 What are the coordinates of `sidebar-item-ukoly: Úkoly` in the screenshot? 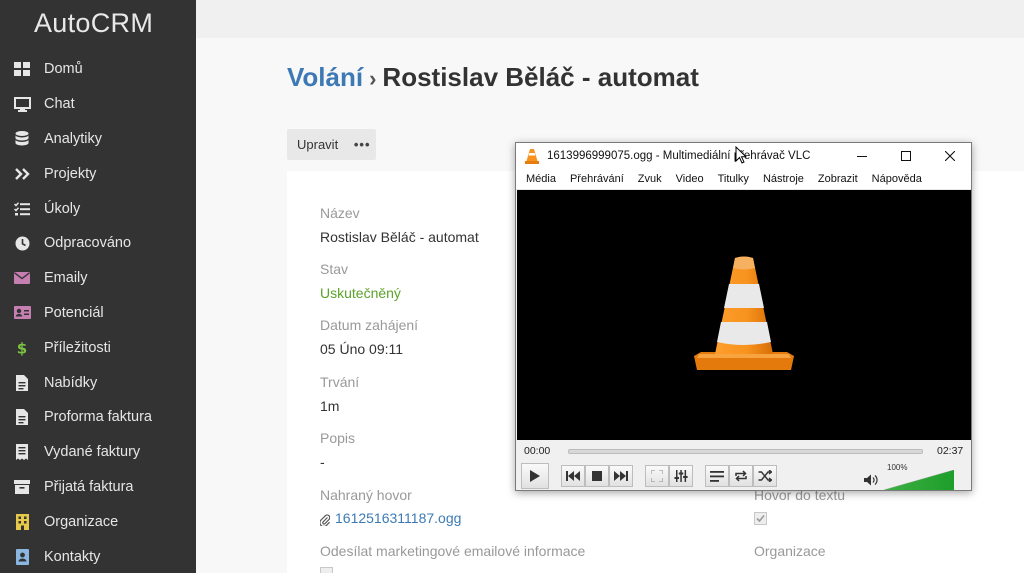 It's located at (98, 208).